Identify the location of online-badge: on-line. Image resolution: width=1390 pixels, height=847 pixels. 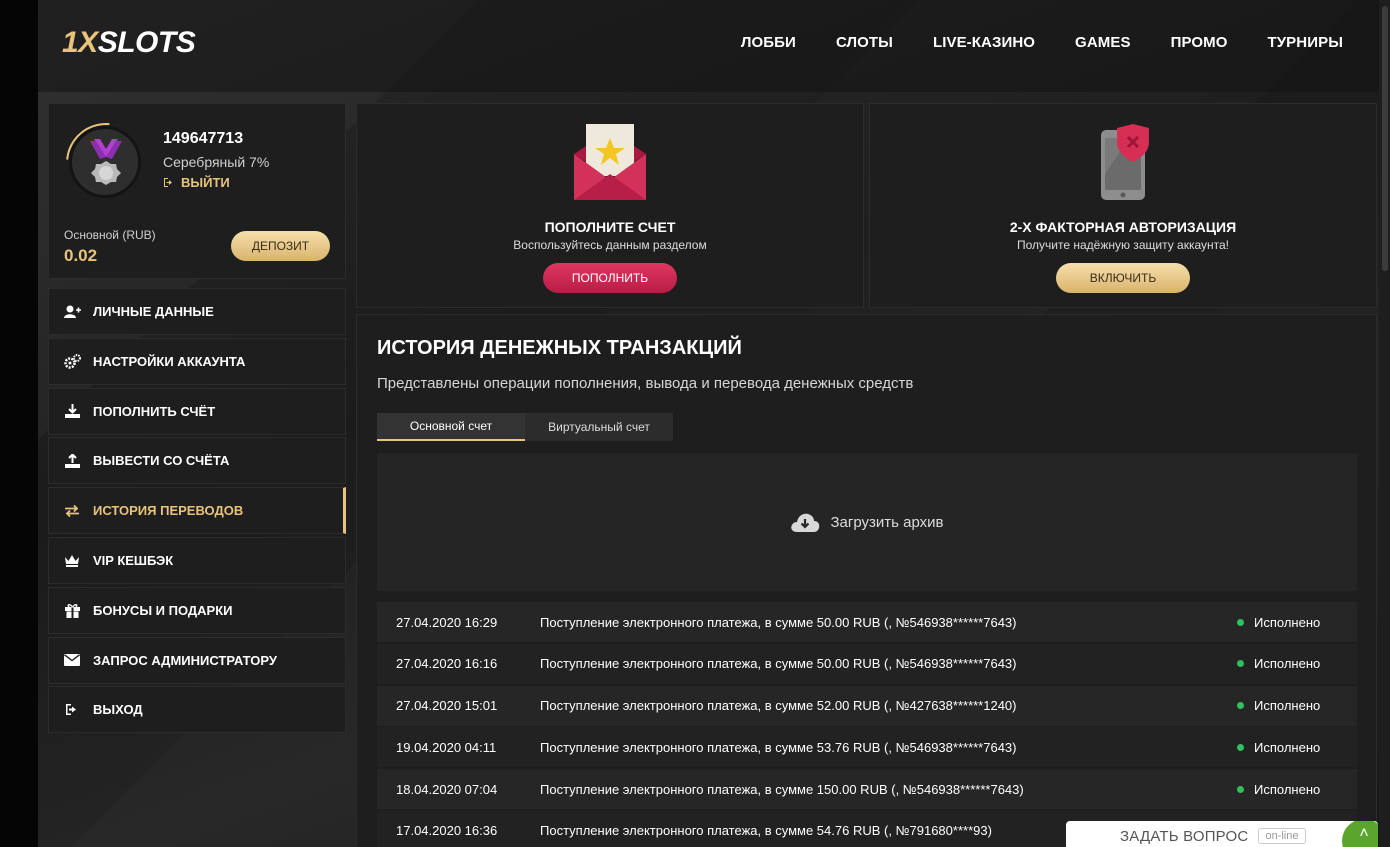
(1282, 836).